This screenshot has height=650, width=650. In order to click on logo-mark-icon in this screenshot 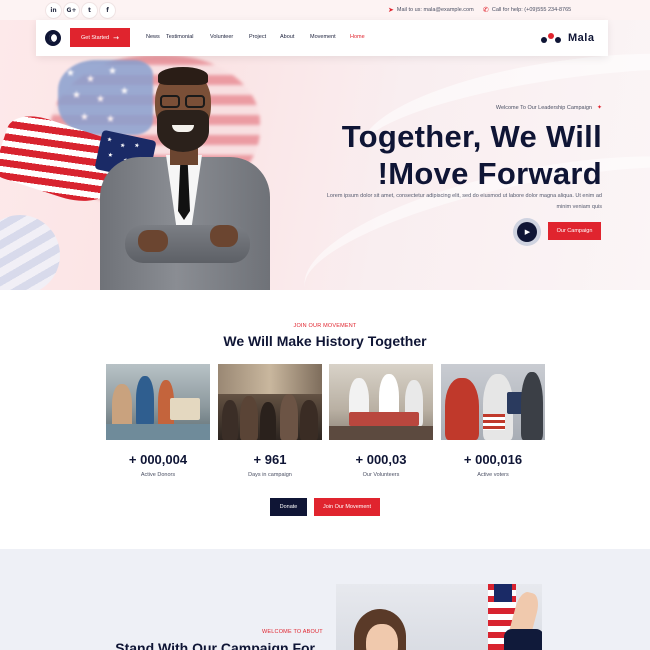, I will do `click(552, 38)`.